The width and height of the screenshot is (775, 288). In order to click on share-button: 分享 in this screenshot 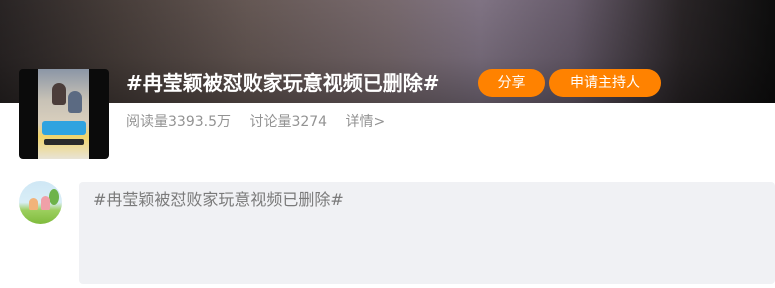, I will do `click(511, 83)`.